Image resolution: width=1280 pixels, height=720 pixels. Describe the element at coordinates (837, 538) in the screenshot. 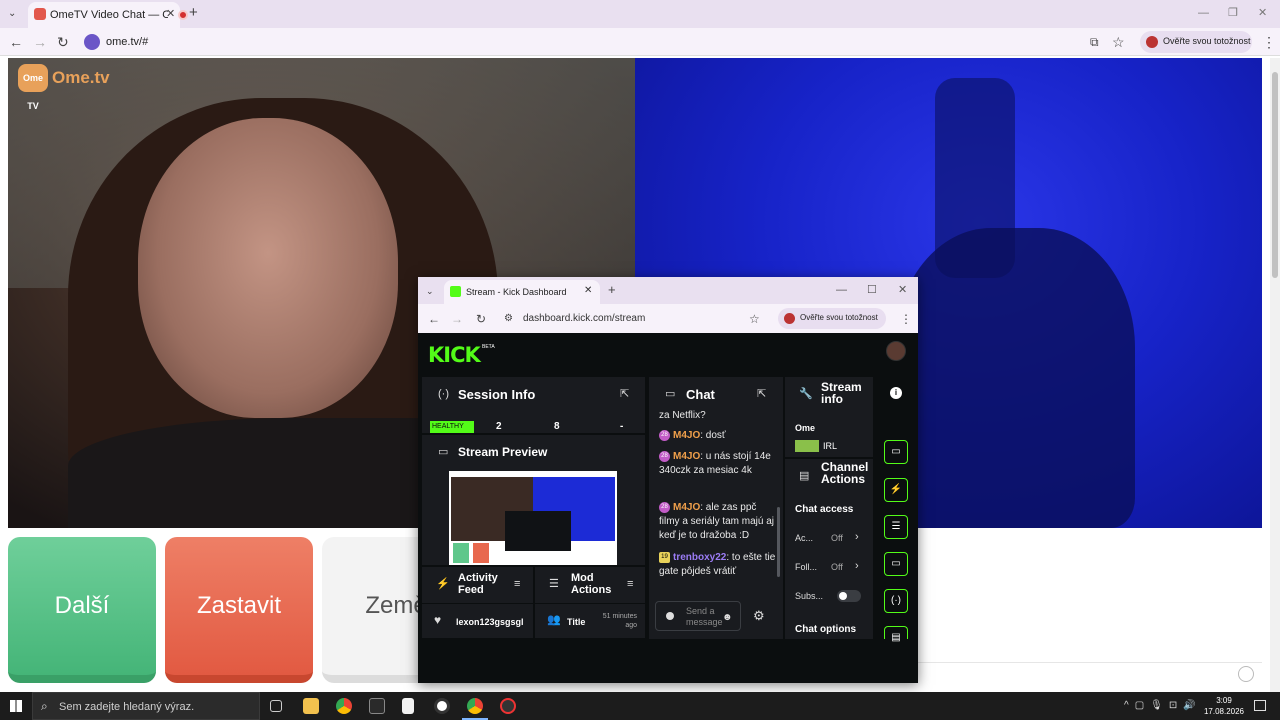

I see `chat-access-row1-value: Off` at that location.